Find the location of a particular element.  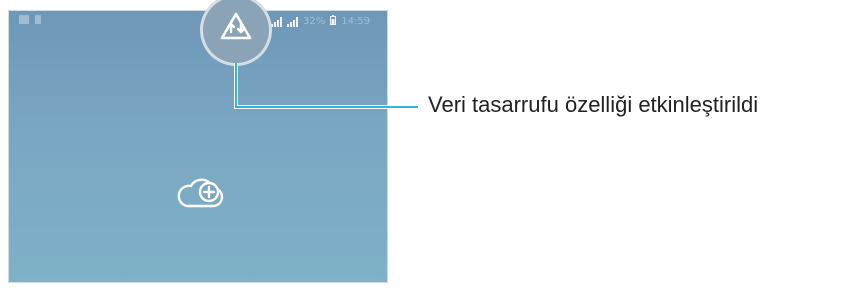

battery-percent: 32% is located at coordinates (314, 21).